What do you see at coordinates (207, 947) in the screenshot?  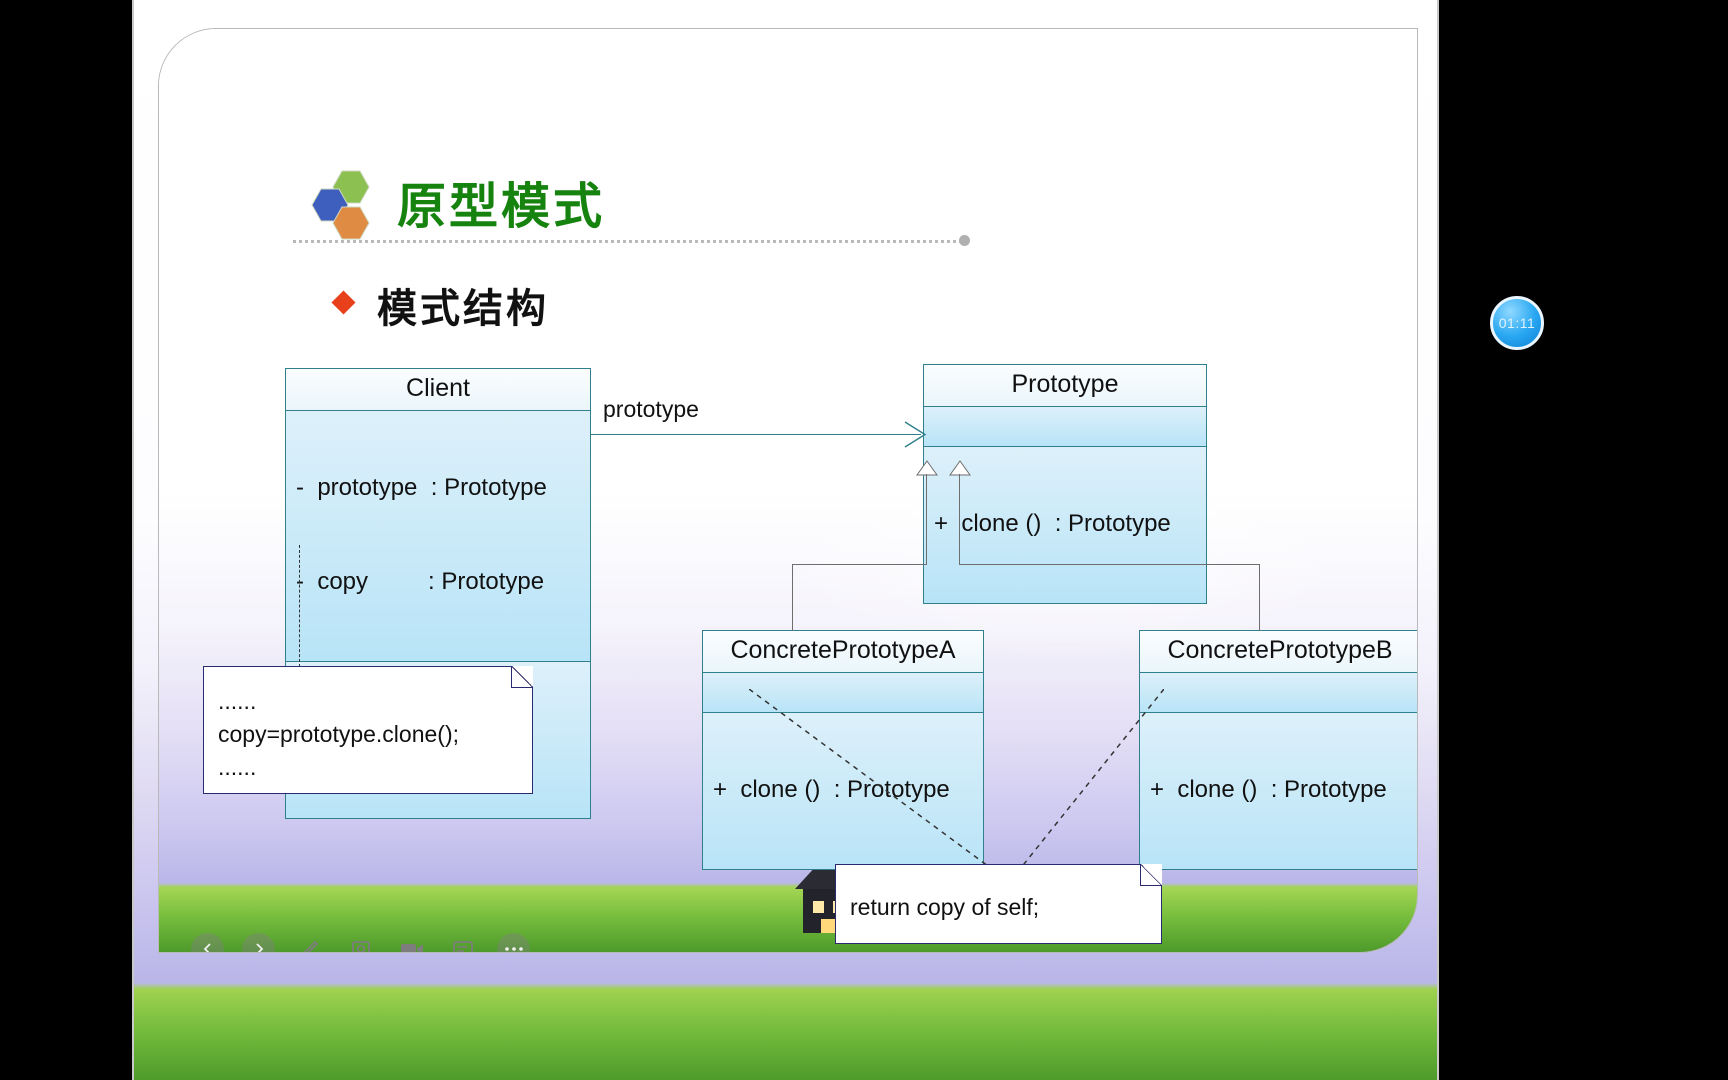 I see `chevron-left-icon` at bounding box center [207, 947].